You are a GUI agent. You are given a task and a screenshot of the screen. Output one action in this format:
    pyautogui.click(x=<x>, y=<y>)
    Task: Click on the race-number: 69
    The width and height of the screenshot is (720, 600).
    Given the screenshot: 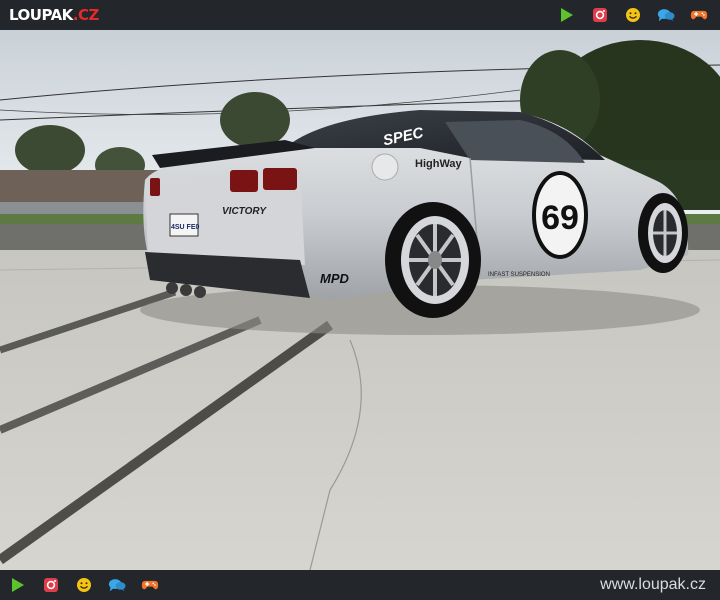 What is the action you would take?
    pyautogui.click(x=560, y=218)
    